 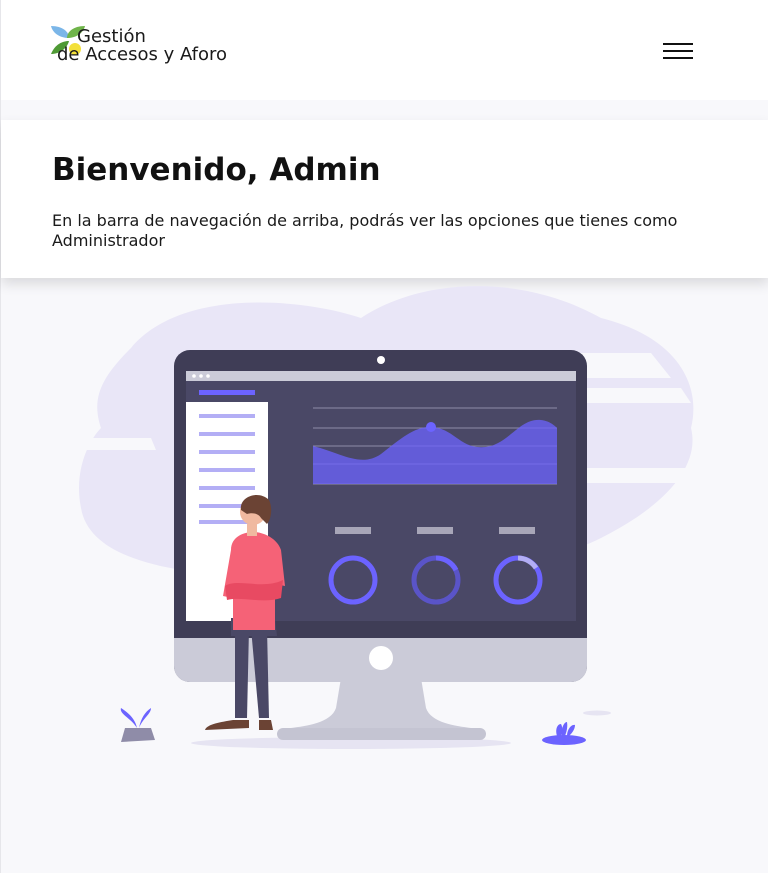 I want to click on plant-right, so click(x=564, y=733).